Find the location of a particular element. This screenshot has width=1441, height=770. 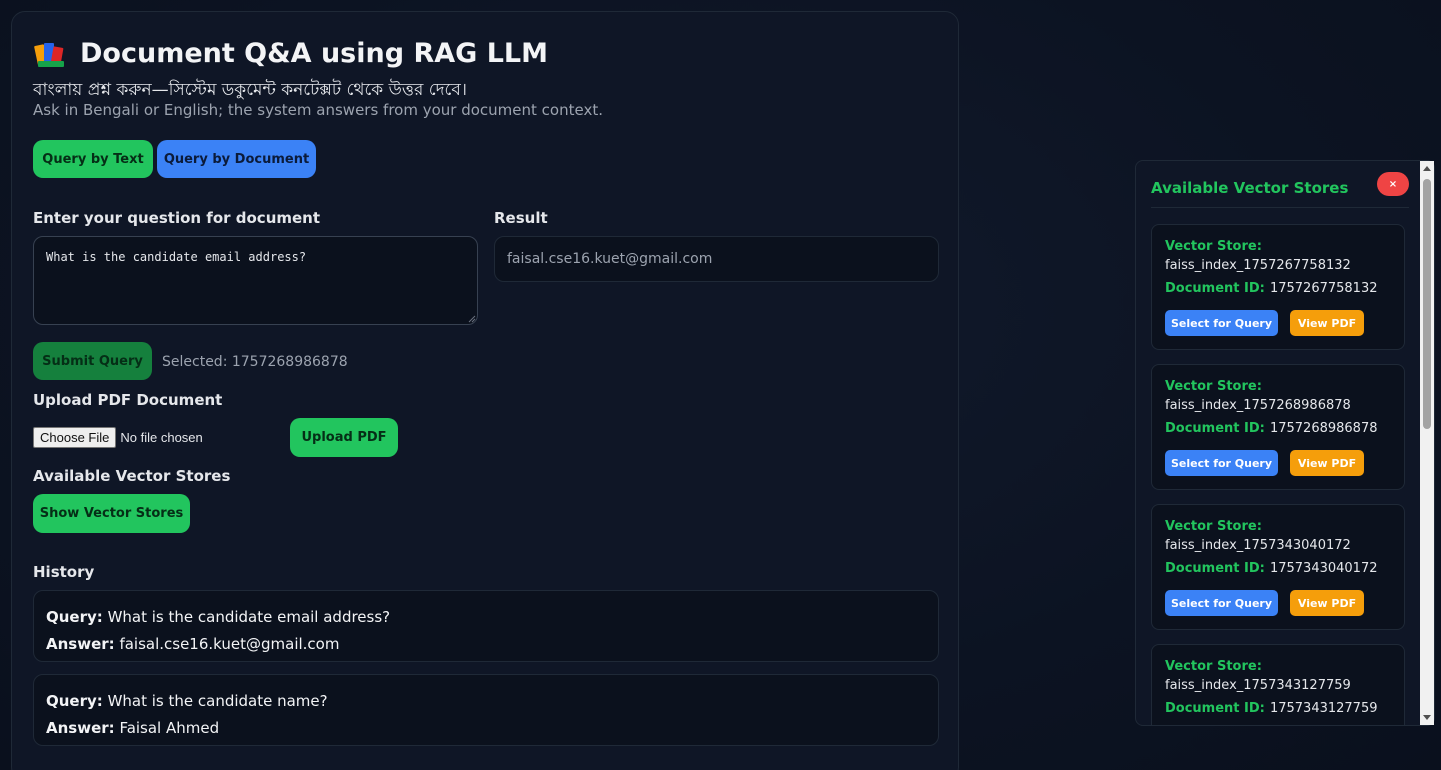

store-name: faiss_index_1757343127759 is located at coordinates (1258, 685).